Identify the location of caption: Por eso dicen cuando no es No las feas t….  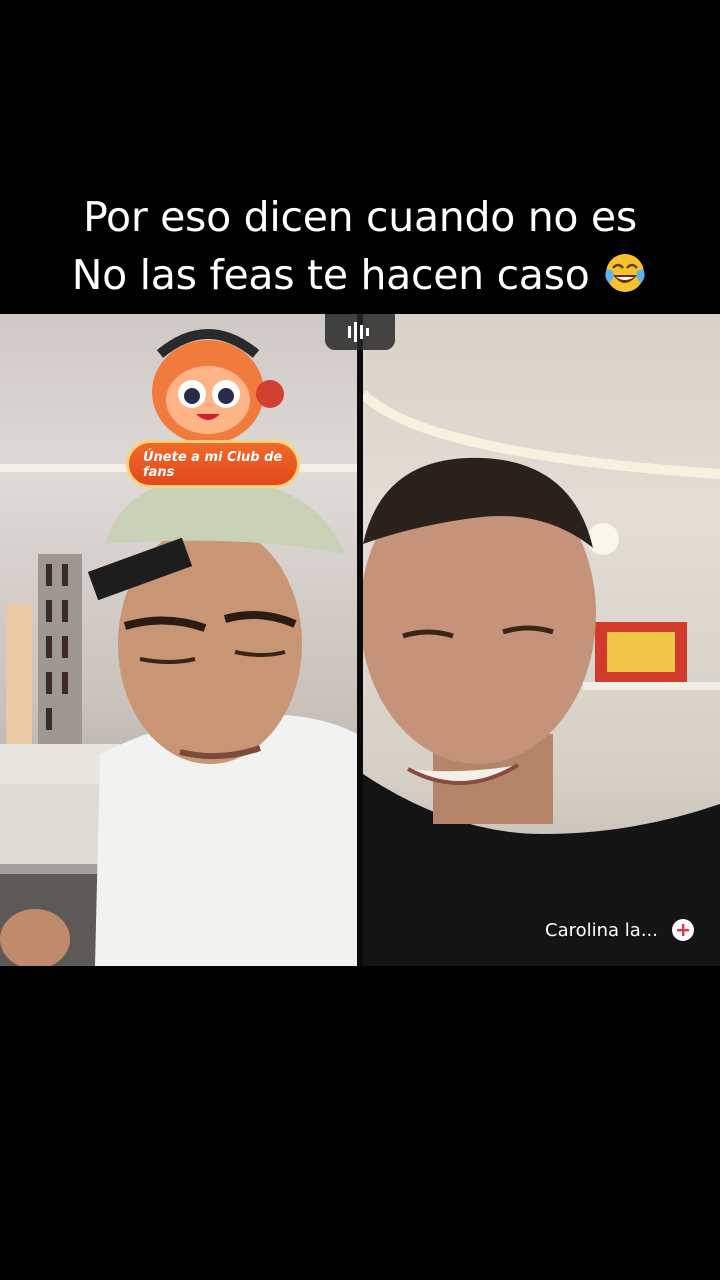
(360, 246).